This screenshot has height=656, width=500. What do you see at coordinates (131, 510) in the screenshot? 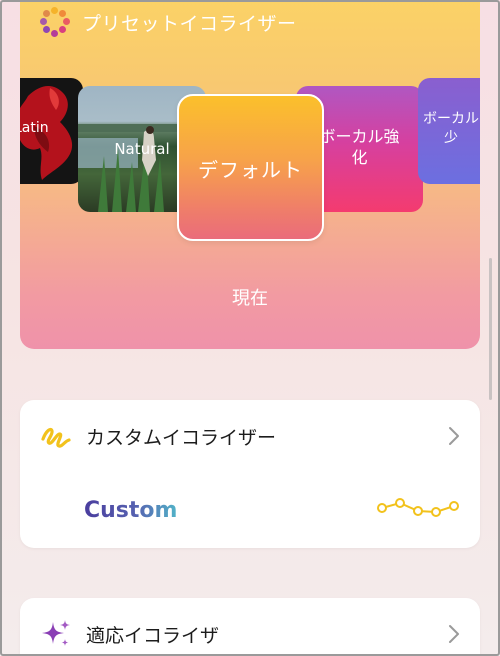
I see `custom-equalizer-value: Custom` at bounding box center [131, 510].